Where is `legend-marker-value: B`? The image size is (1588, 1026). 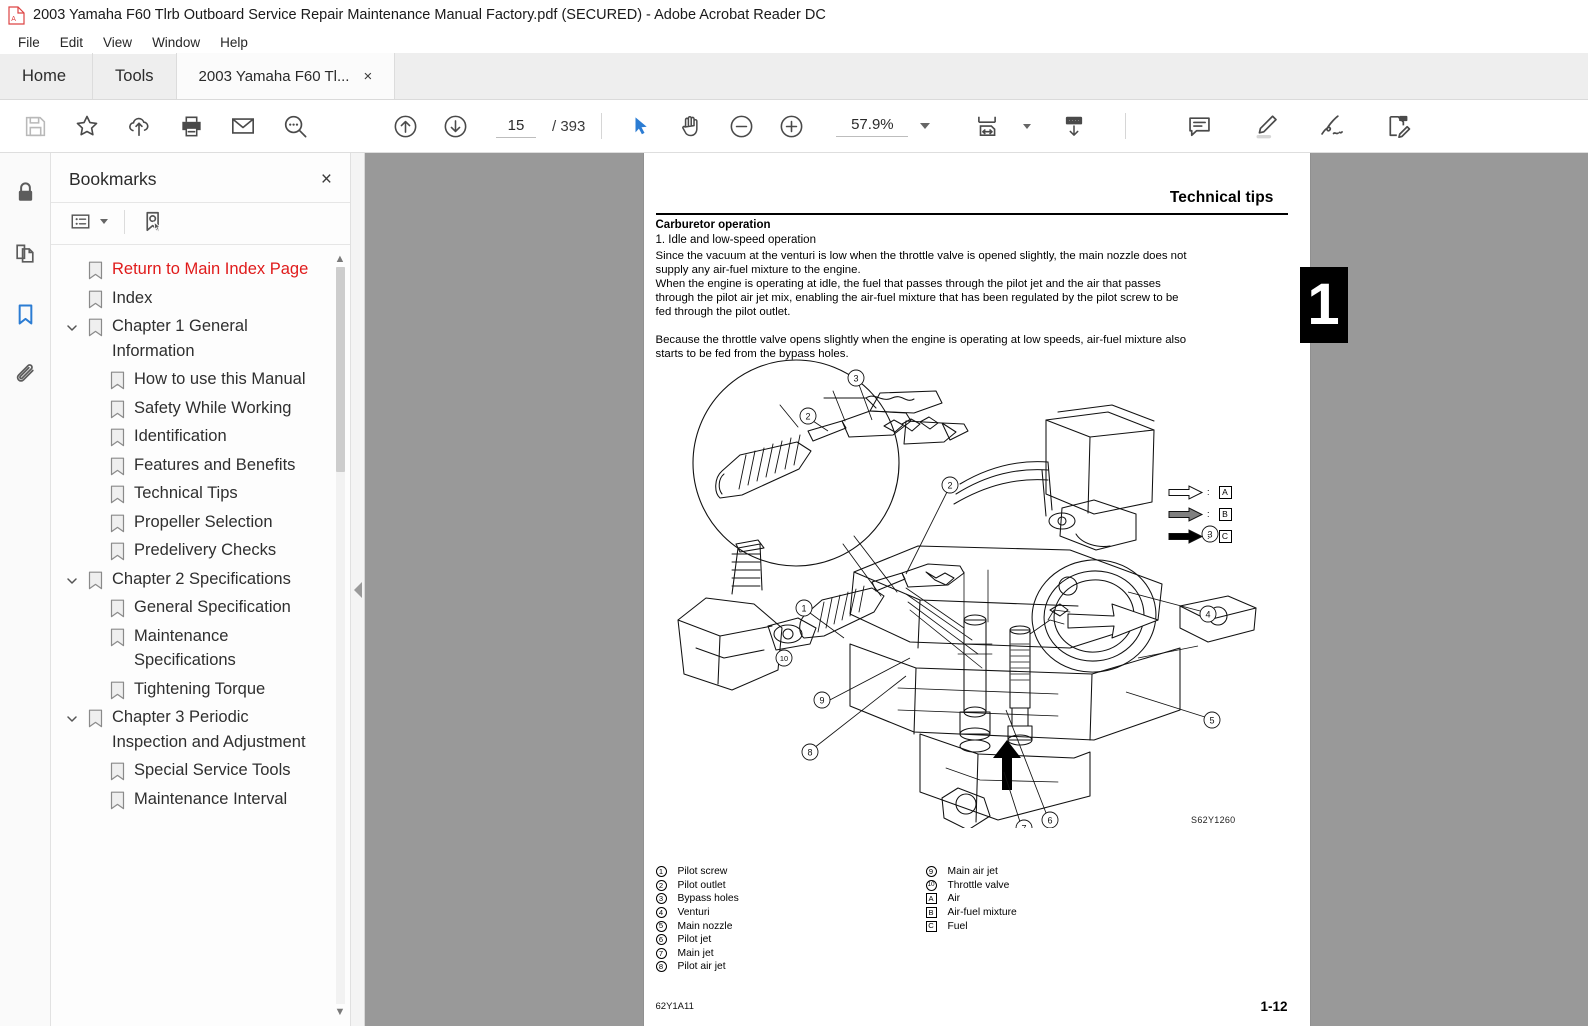
legend-marker-value: B is located at coordinates (931, 913).